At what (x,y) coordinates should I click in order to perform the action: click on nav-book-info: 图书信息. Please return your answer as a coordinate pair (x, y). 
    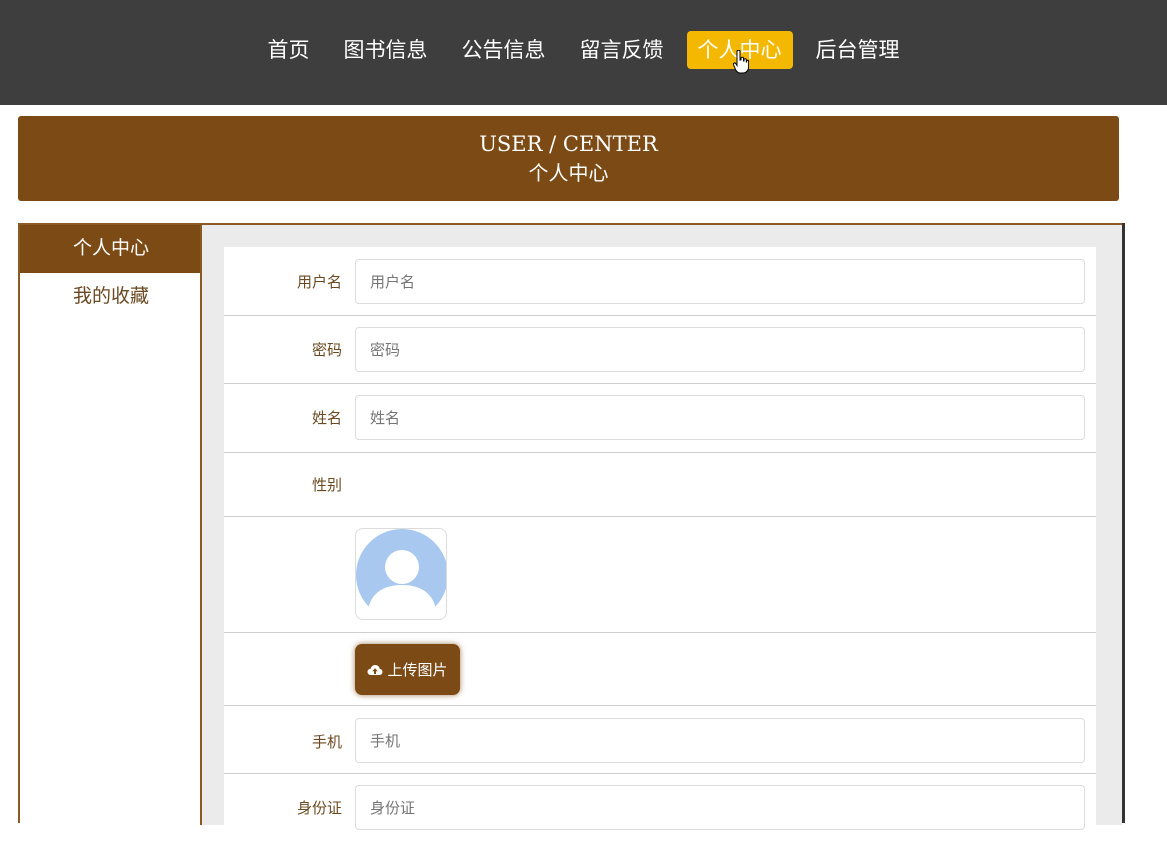
    Looking at the image, I should click on (386, 50).